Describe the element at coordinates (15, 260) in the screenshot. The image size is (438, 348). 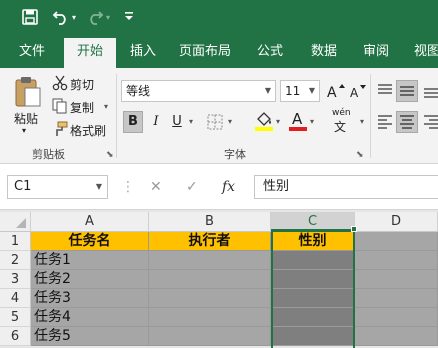
I see `row-header-2: 2` at that location.